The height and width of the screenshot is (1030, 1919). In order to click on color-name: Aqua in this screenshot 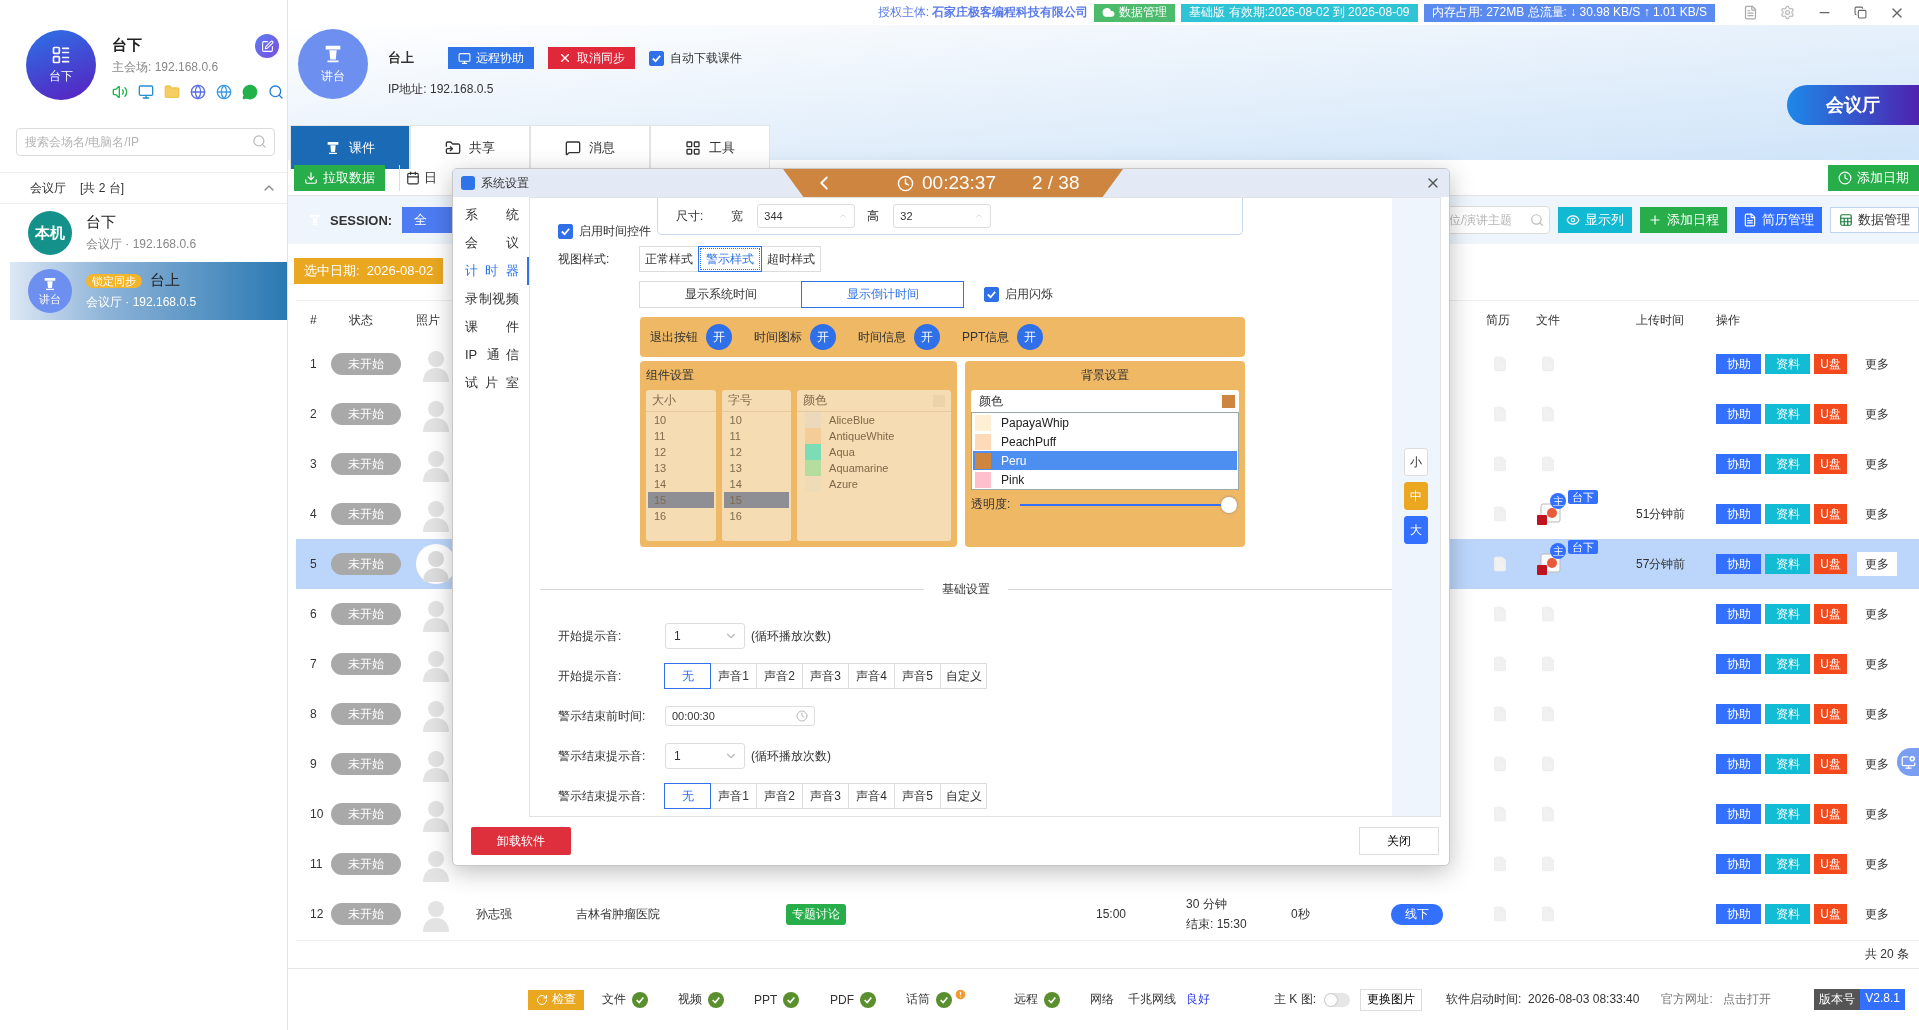, I will do `click(842, 452)`.